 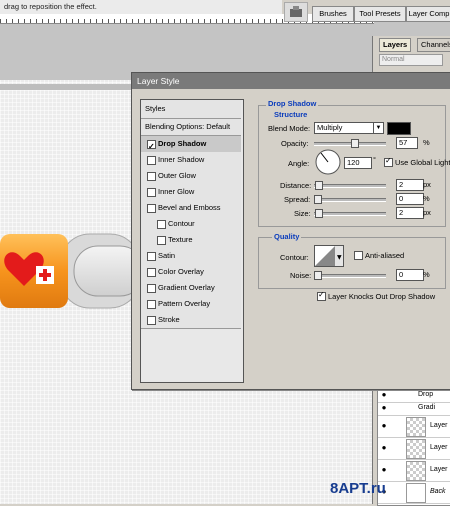 I want to click on layer-row: ● Gradi, so click(x=414, y=409).